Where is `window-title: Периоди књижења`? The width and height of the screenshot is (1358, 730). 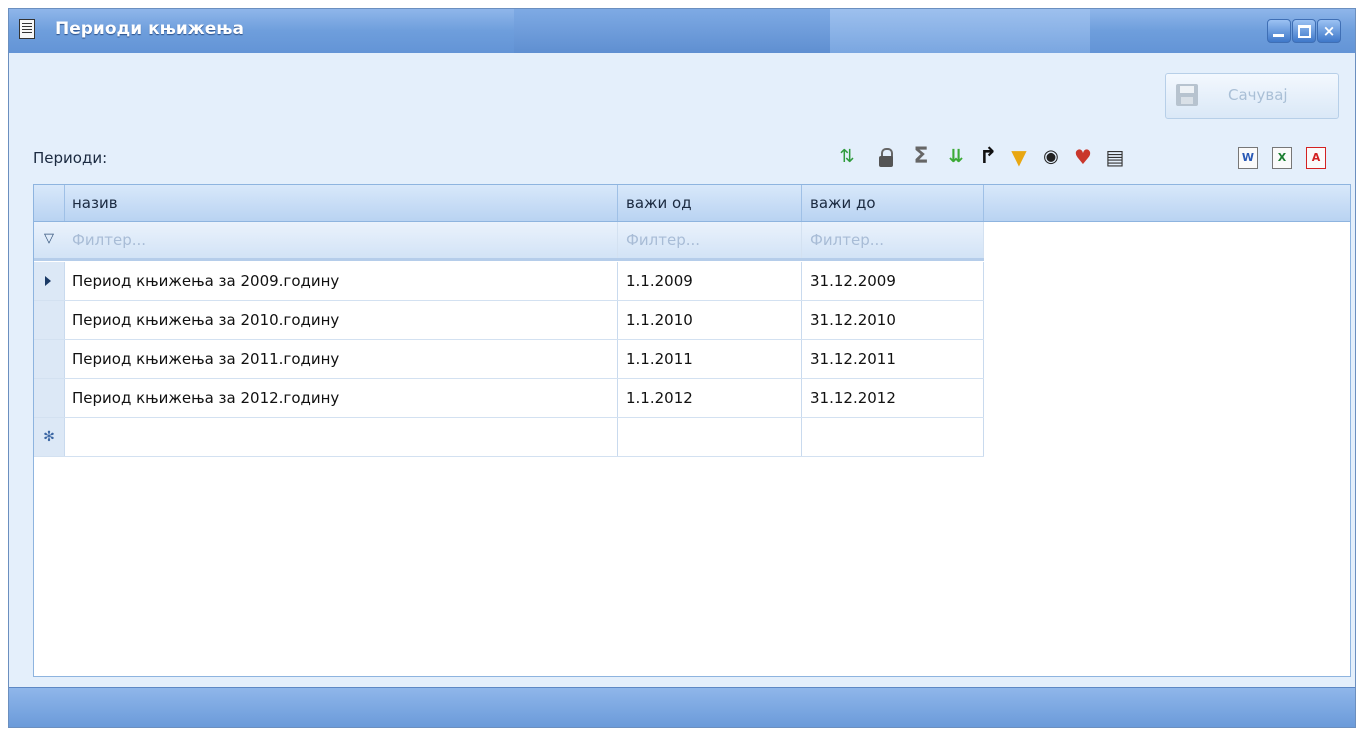 window-title: Периоди књижења is located at coordinates (149, 29).